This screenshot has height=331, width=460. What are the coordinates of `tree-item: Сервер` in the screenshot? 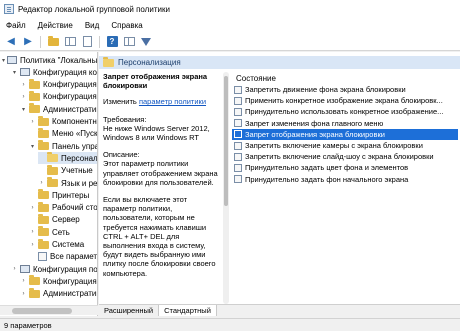 It's located at (63, 219).